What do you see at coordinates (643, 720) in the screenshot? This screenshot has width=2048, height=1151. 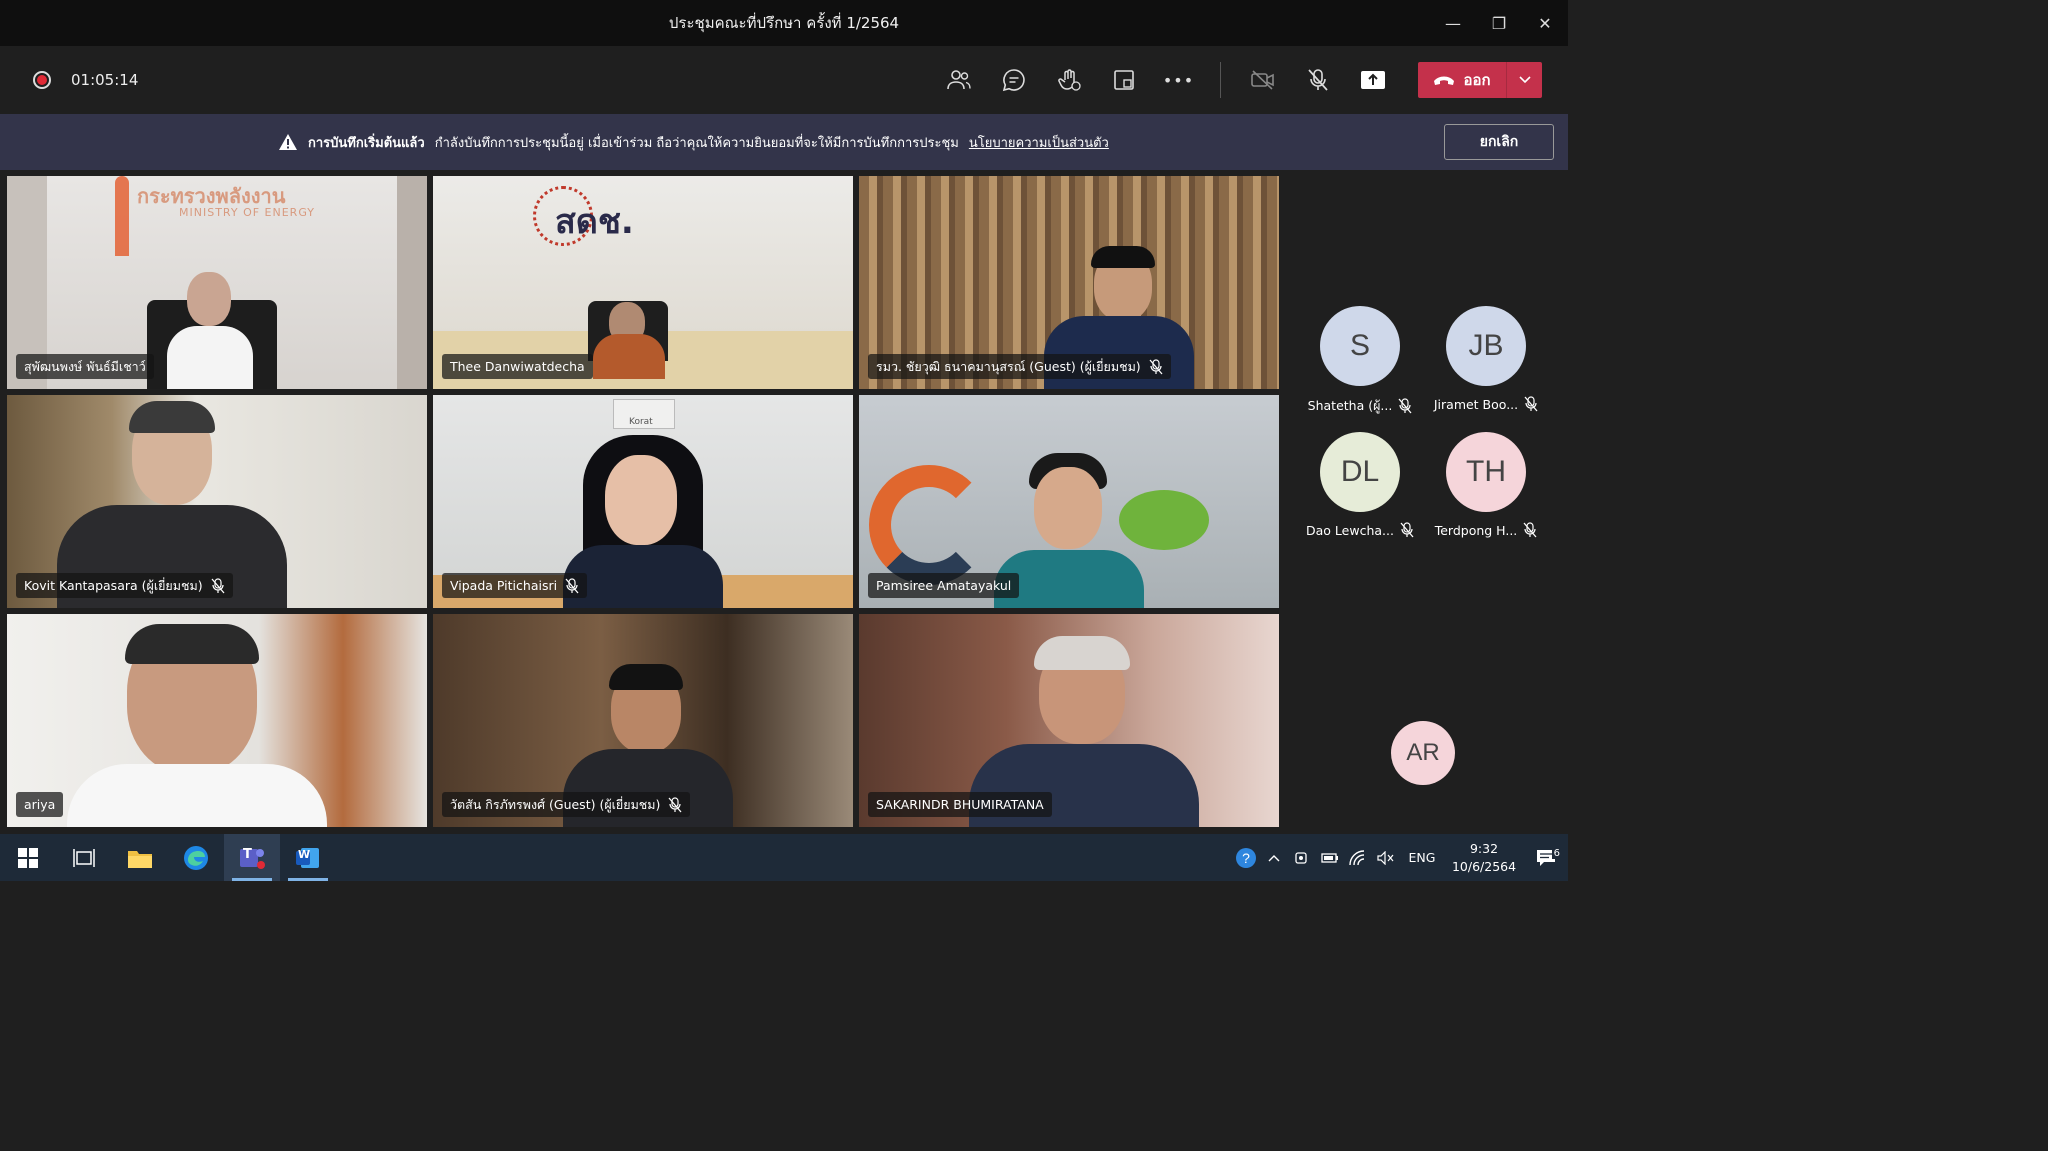 I see `video-tile: วัตสัน กิรภัทรพงศ์ (Guest) (ผู้เยี่ยมชม)` at bounding box center [643, 720].